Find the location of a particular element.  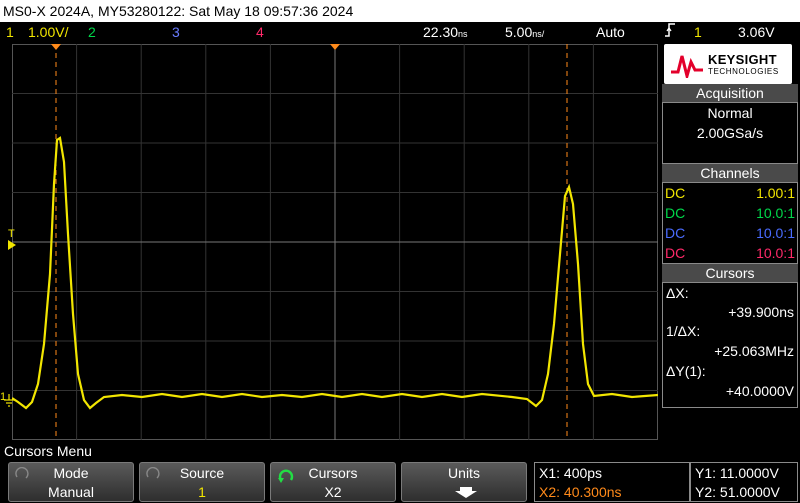

mode-softkey: Mode Manual is located at coordinates (71, 482).